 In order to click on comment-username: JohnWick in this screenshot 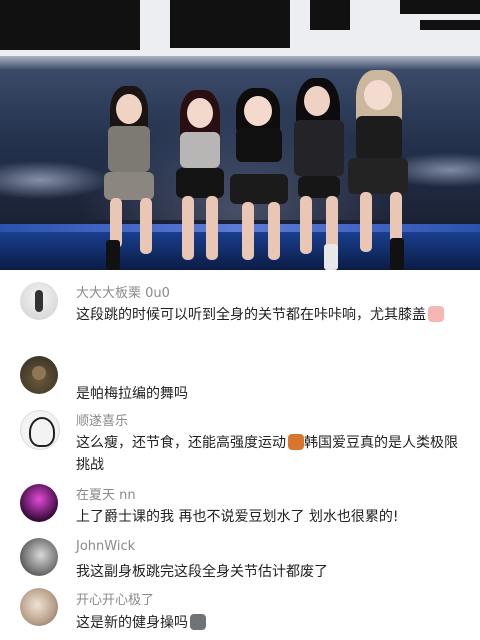, I will do `click(105, 546)`.